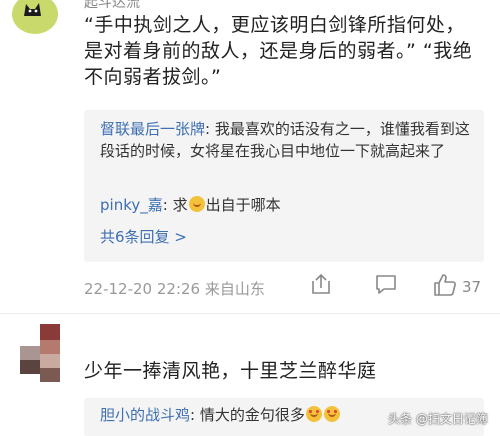  Describe the element at coordinates (180, 205) in the screenshot. I see `reply-text: 求` at that location.